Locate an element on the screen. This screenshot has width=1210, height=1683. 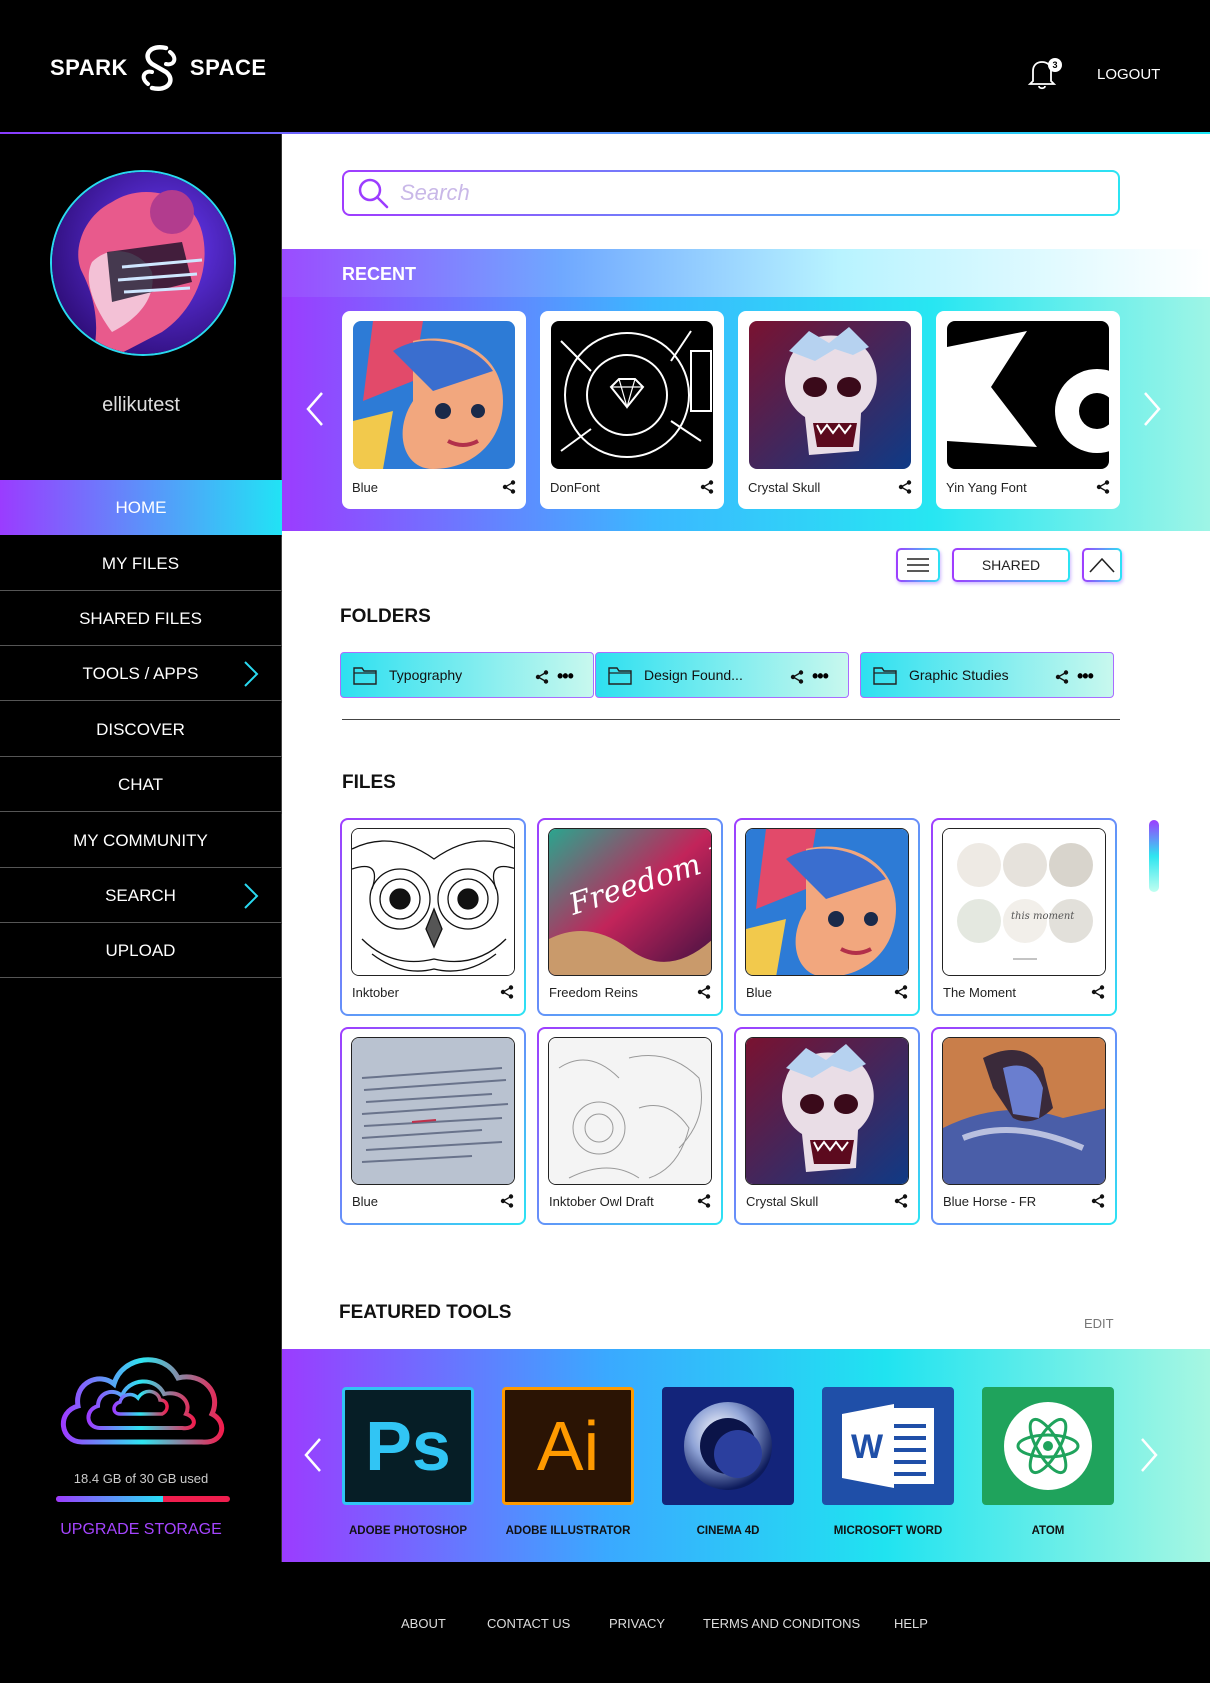
footer-link-about: ABOUT is located at coordinates (423, 1623).